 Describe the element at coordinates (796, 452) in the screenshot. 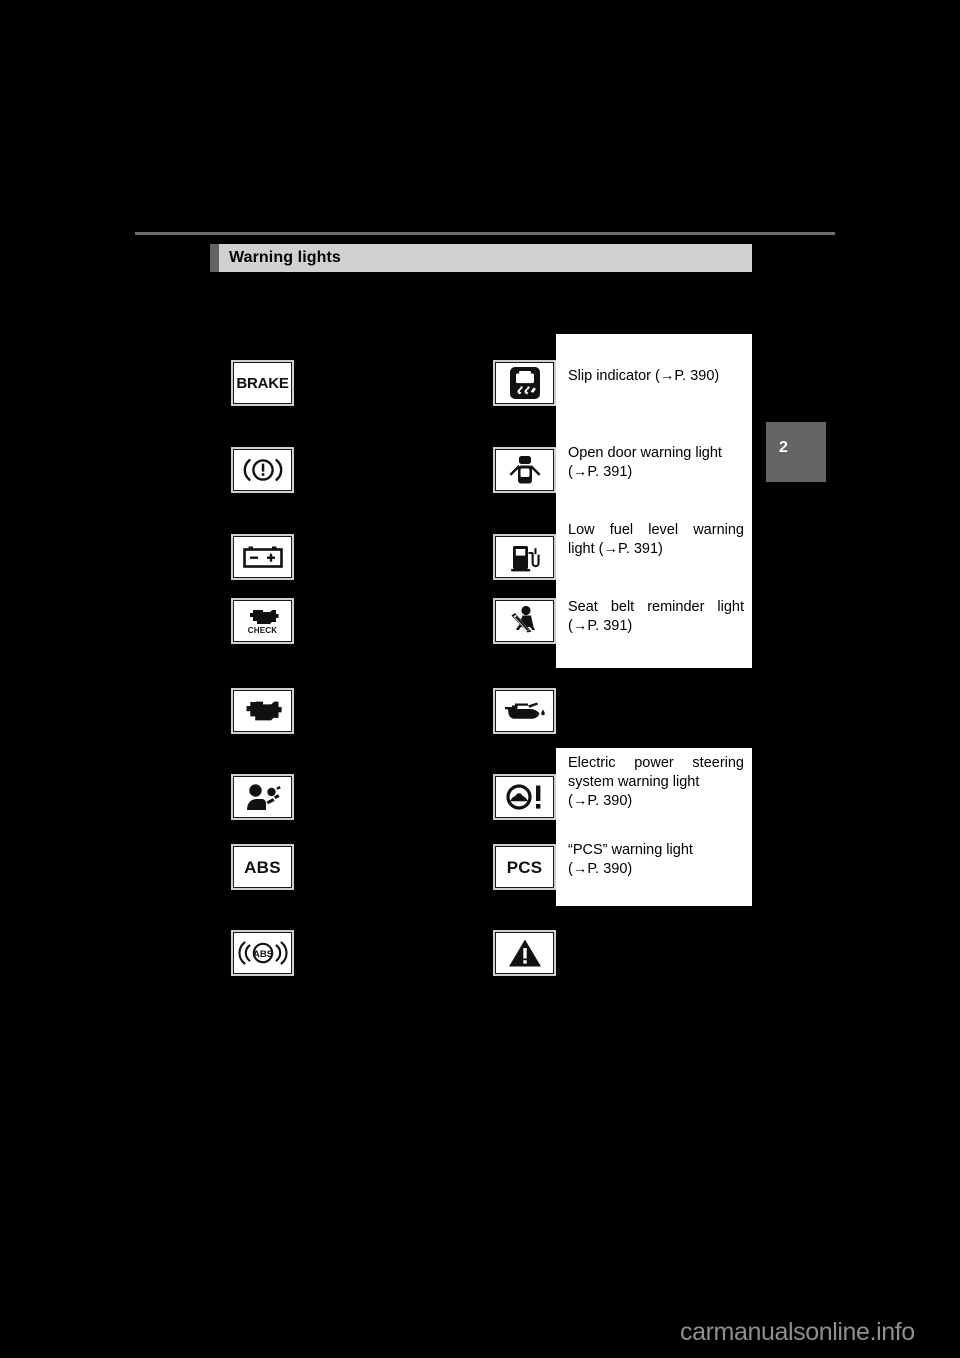

I see `chapter-tab: 2` at that location.